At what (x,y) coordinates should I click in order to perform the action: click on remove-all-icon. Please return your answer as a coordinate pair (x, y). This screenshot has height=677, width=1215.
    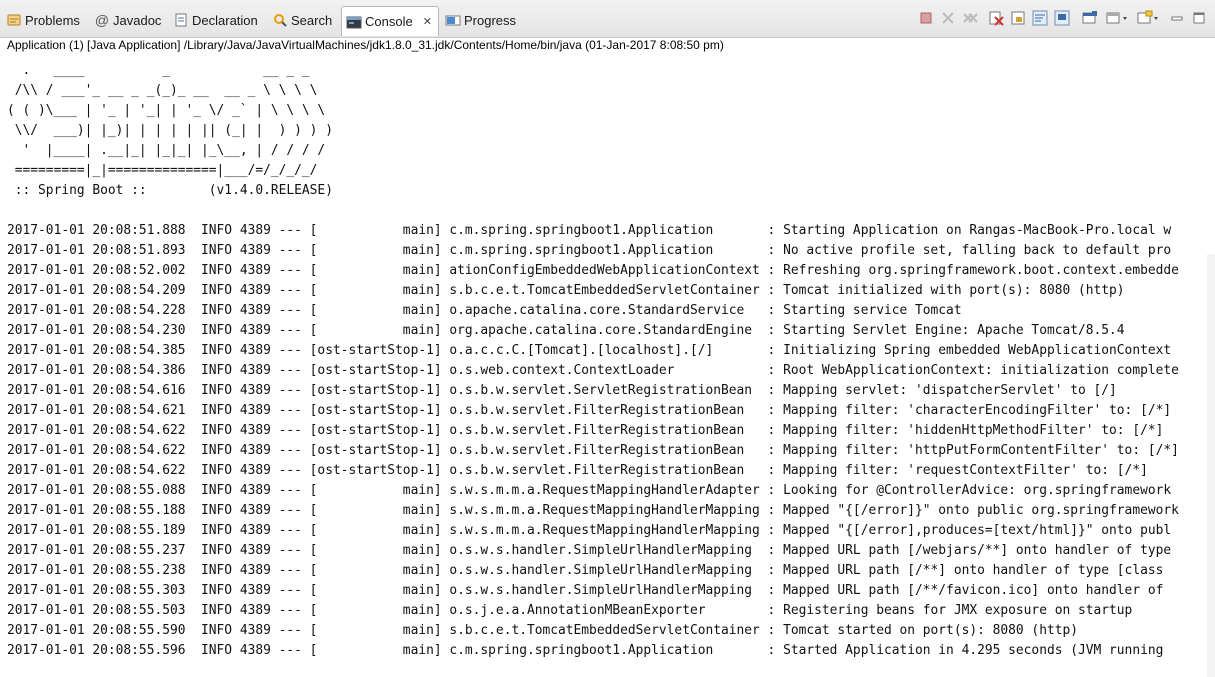
    Looking at the image, I should click on (970, 18).